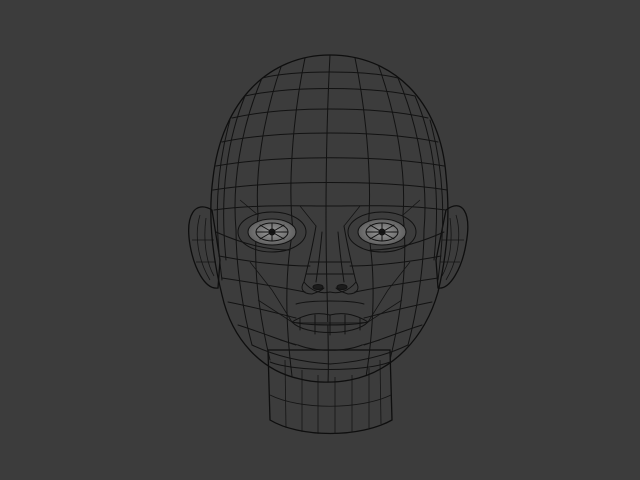 The image size is (640, 480). I want to click on mouth, so click(330, 325).